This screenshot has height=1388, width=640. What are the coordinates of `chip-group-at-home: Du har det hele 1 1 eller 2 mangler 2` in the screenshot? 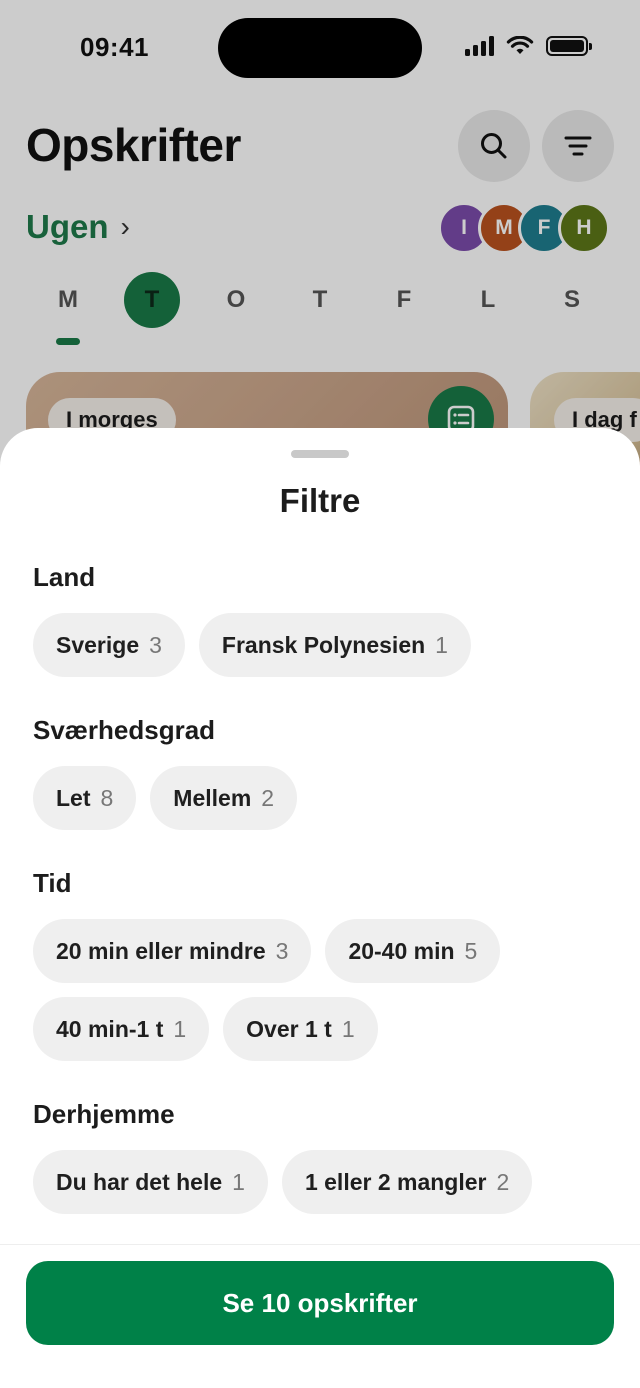 It's located at (320, 1182).